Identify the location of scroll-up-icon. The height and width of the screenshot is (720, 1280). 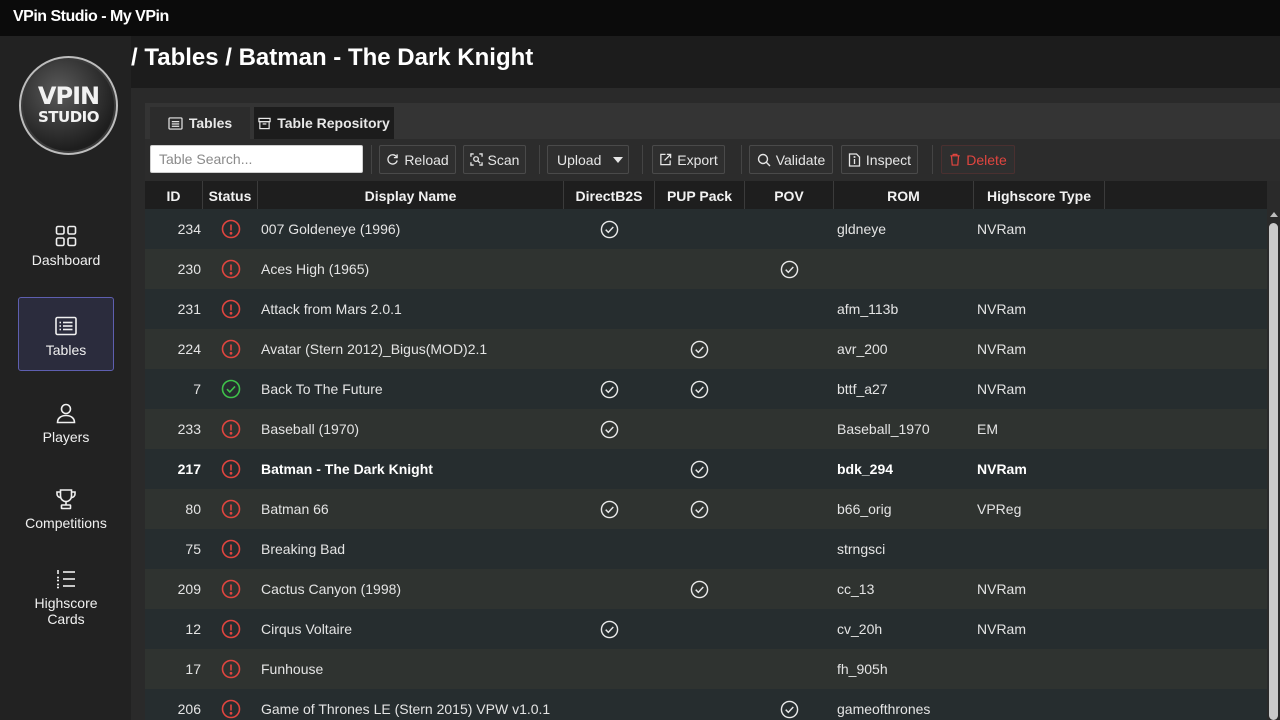
(1274, 214).